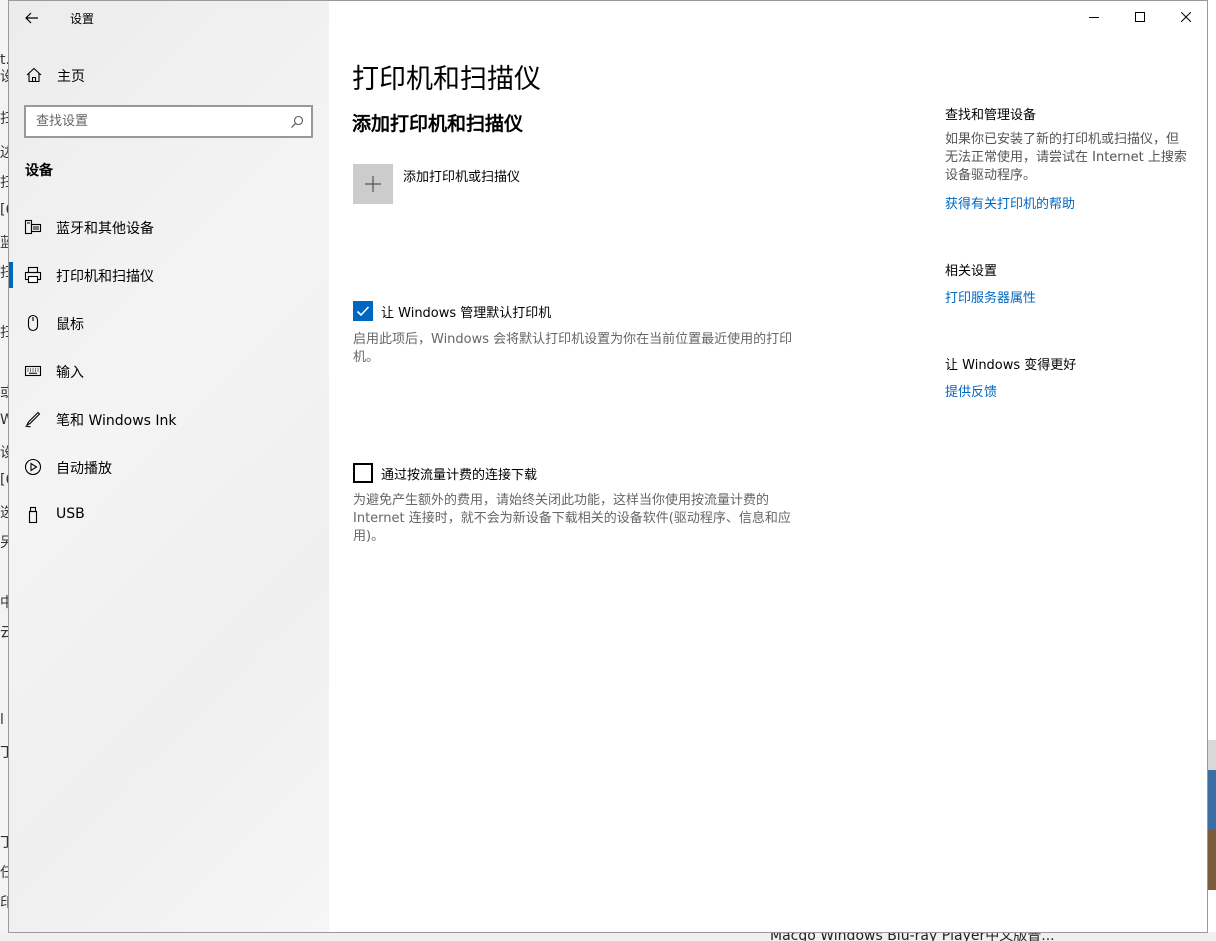 This screenshot has width=1216, height=941. Describe the element at coordinates (70, 373) in the screenshot. I see `sidebar-item-label: 输入` at that location.